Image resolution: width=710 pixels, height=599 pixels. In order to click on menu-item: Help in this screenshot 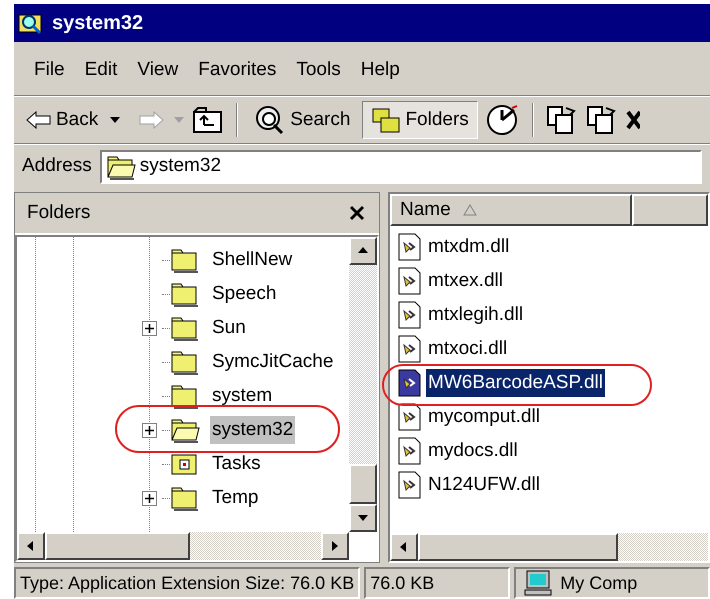, I will do `click(380, 70)`.